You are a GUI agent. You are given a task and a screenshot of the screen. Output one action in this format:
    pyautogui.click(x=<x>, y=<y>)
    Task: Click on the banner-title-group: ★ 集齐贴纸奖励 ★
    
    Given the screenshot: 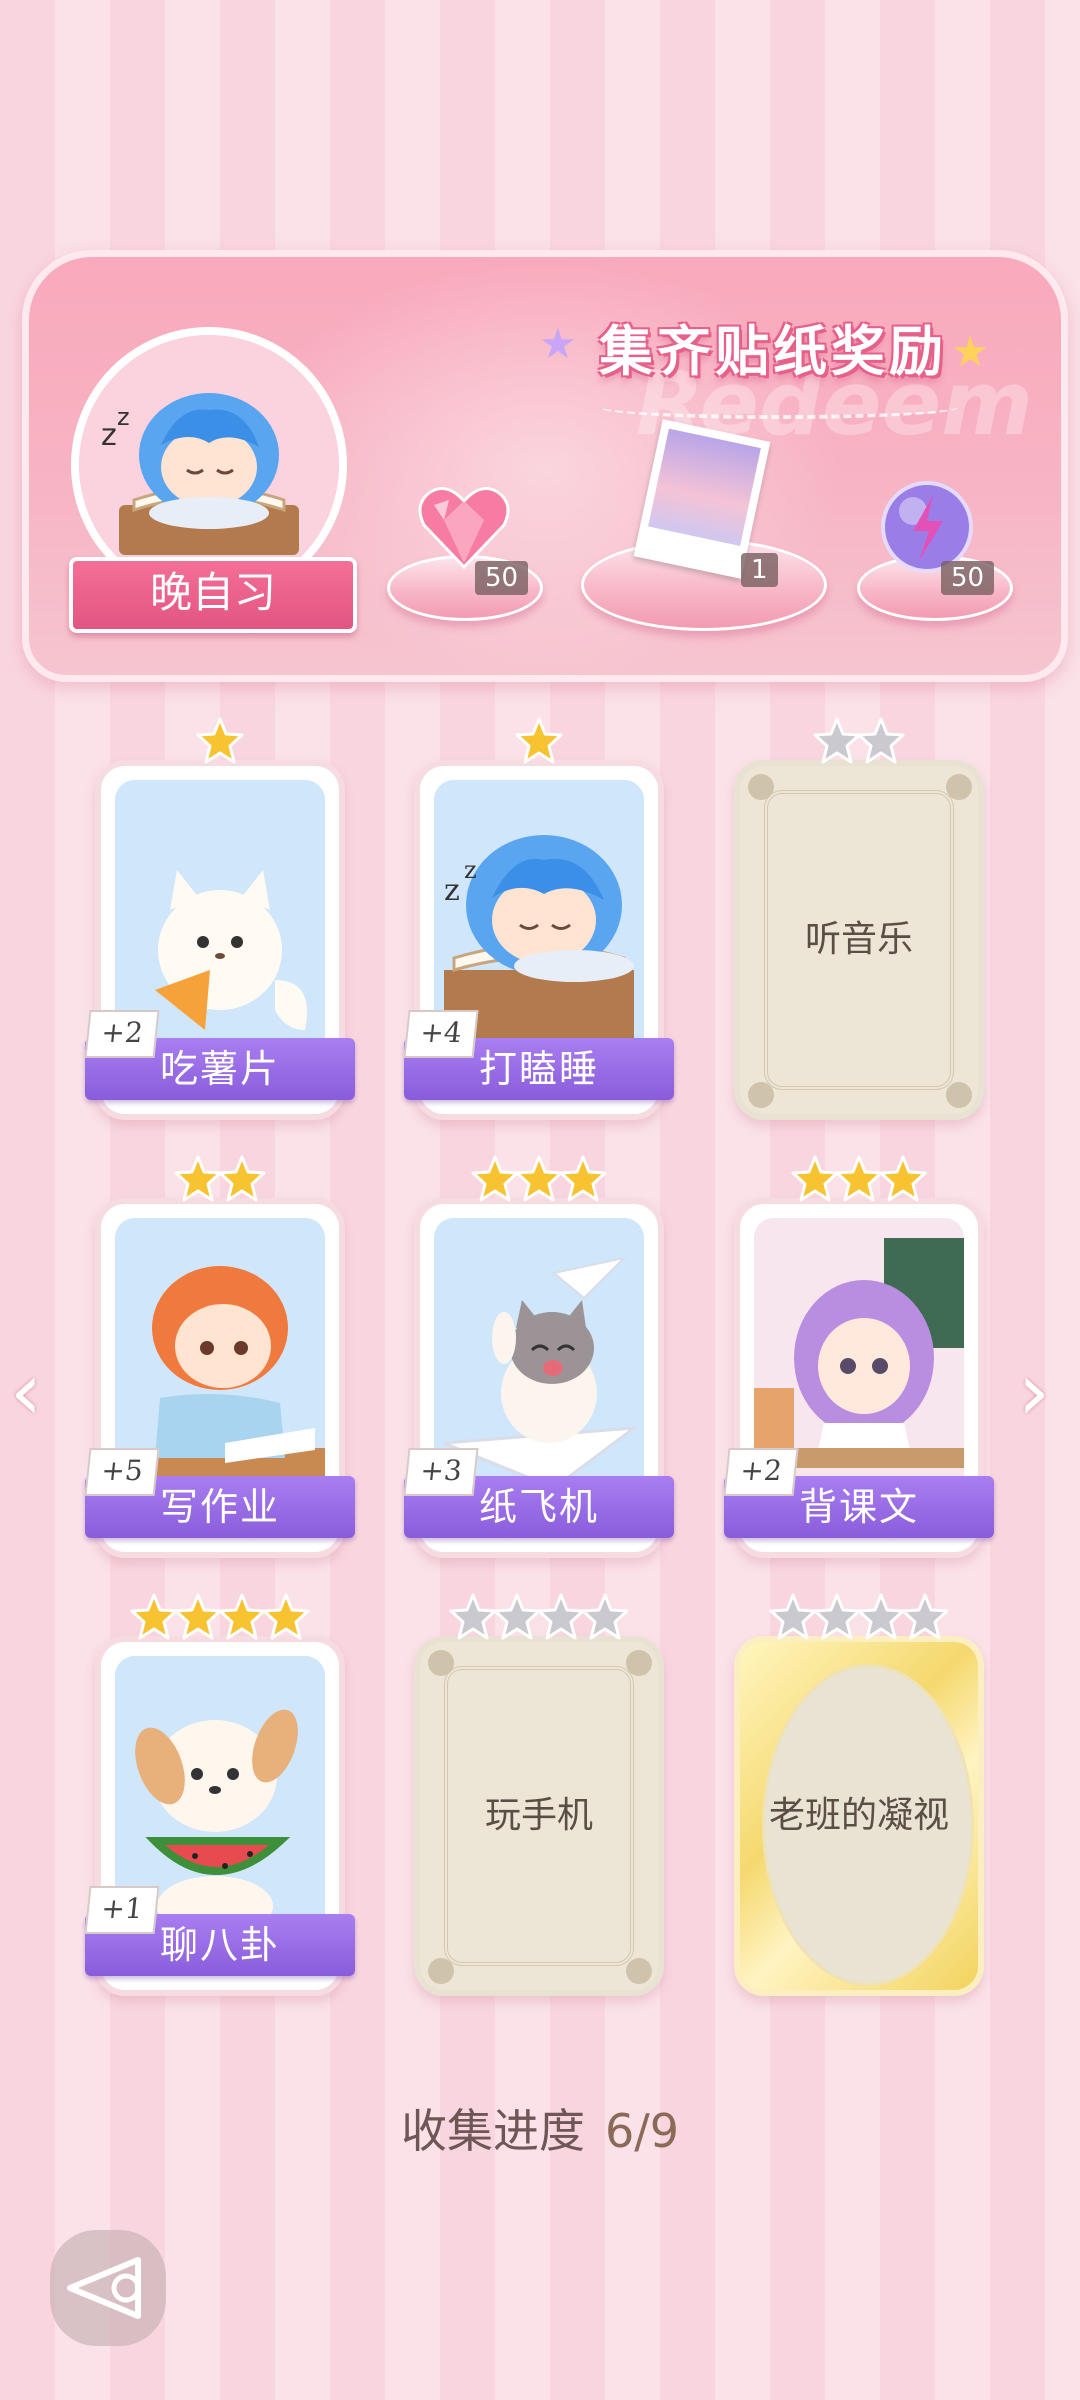 What is the action you would take?
    pyautogui.click(x=764, y=358)
    